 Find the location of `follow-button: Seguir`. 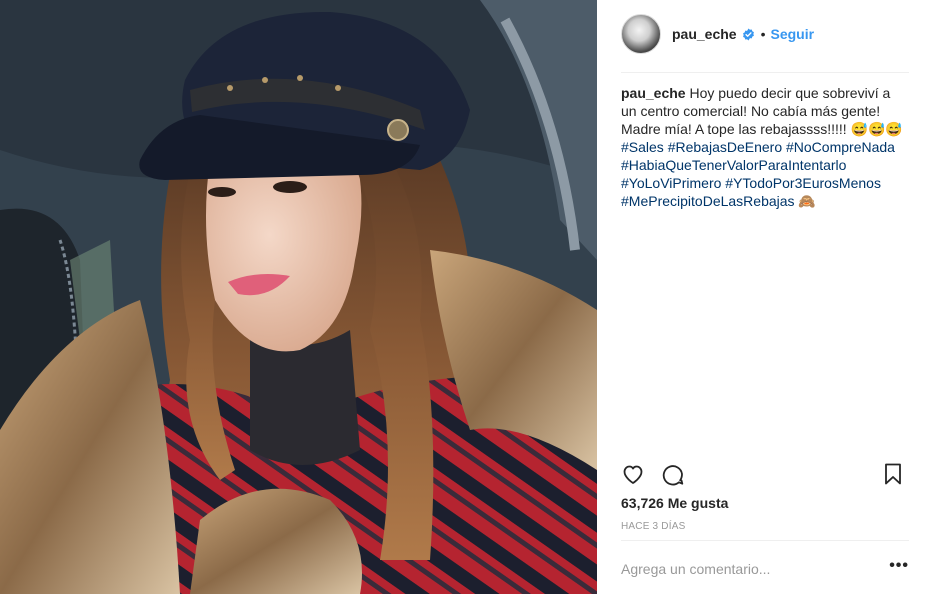

follow-button: Seguir is located at coordinates (793, 34).